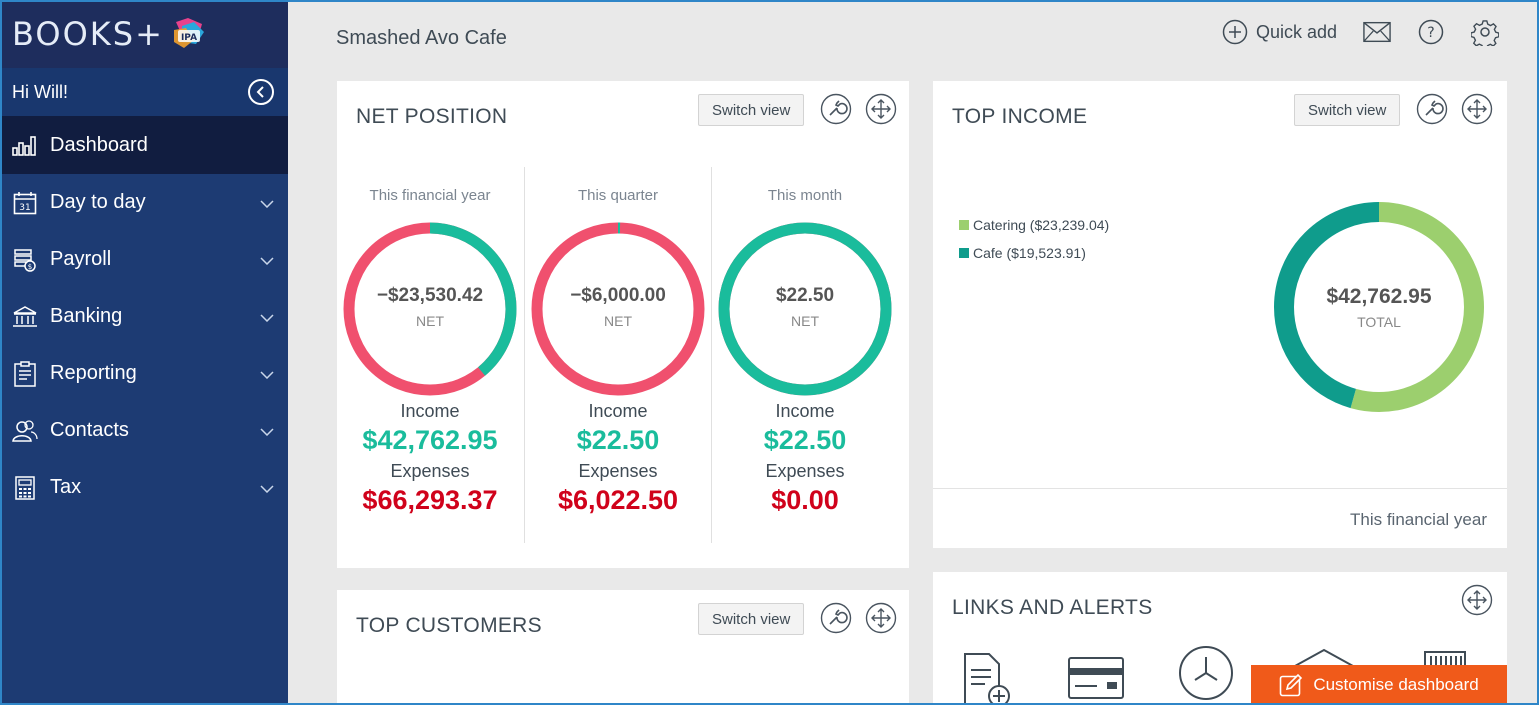 This screenshot has height=705, width=1539. Describe the element at coordinates (623, 647) in the screenshot. I see `top-customers-card: TOP CUSTOMERS Switch view` at that location.